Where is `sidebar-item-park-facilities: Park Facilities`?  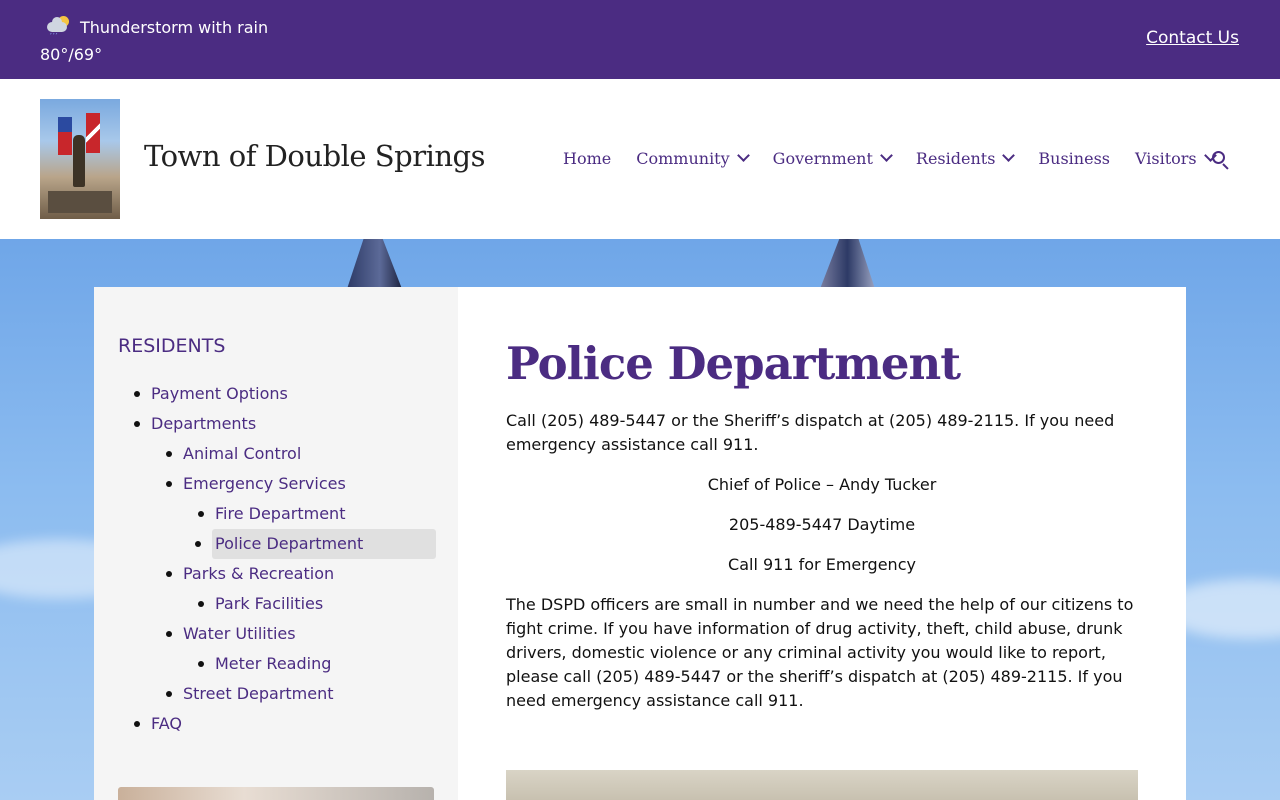
sidebar-item-park-facilities: Park Facilities is located at coordinates (260, 604).